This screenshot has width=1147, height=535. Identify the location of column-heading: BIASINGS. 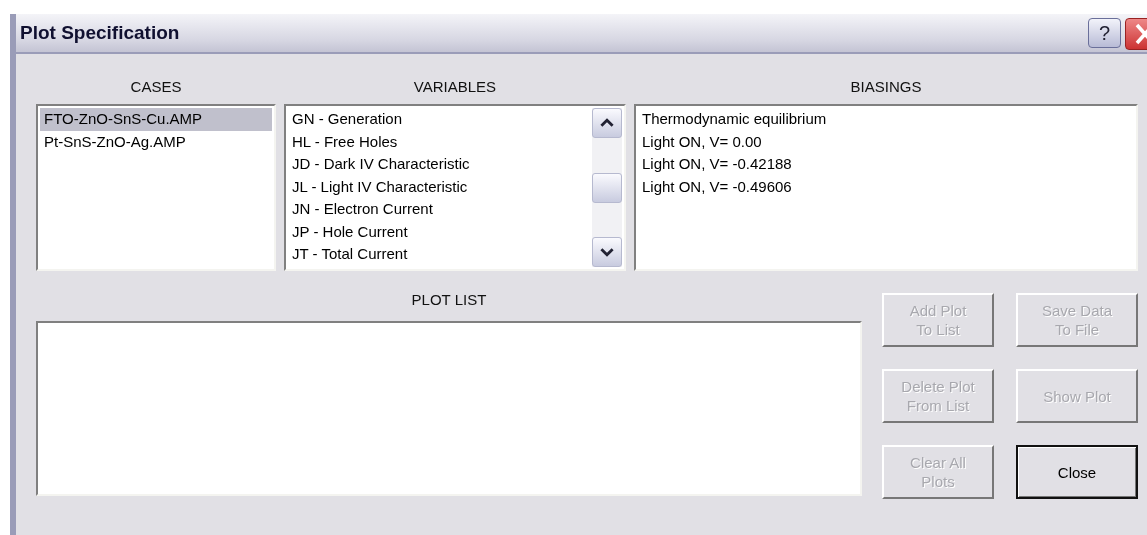
(886, 87).